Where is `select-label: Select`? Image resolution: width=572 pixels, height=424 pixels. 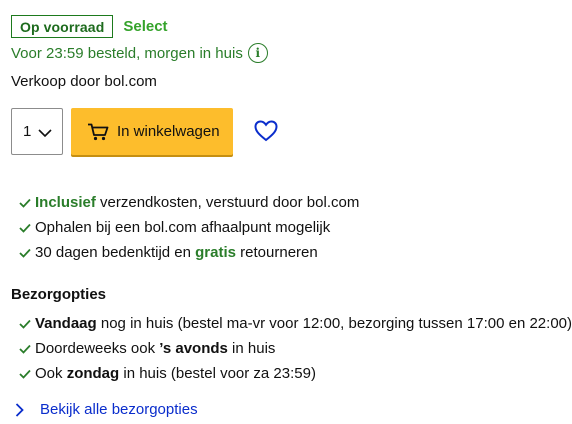 select-label: Select is located at coordinates (145, 26).